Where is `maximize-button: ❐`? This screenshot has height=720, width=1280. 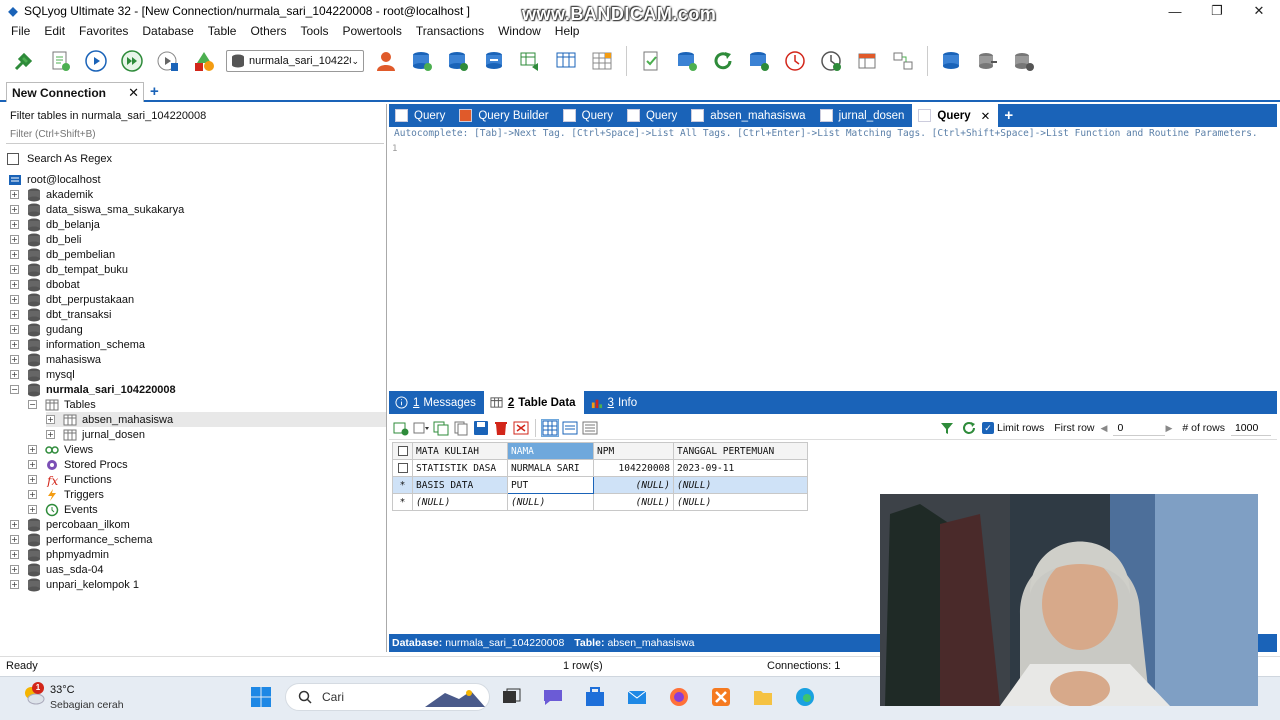
maximize-button: ❐ is located at coordinates (1217, 11).